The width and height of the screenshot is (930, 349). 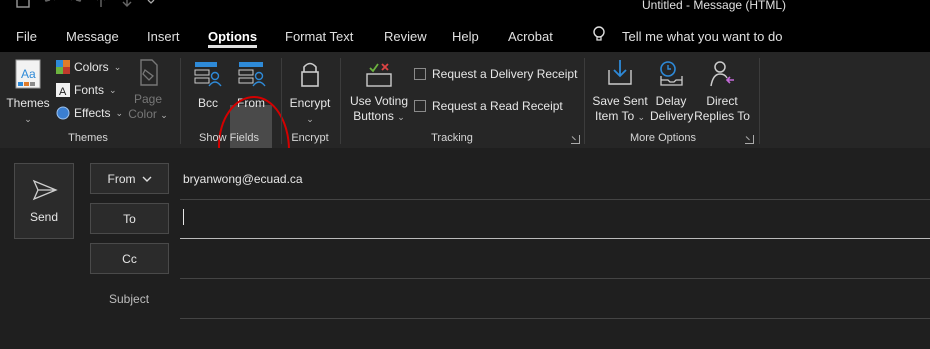 What do you see at coordinates (505, 74) in the screenshot?
I see `delivery-receipt-label: Request a Delivery Receipt` at bounding box center [505, 74].